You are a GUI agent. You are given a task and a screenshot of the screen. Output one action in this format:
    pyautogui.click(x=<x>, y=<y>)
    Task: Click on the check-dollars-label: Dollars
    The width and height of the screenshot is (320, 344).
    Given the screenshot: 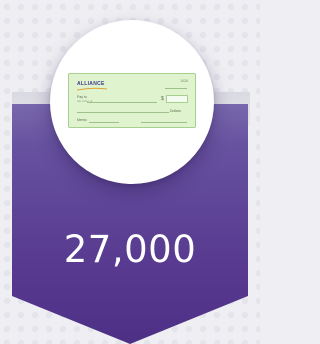 What is the action you would take?
    pyautogui.click(x=175, y=111)
    